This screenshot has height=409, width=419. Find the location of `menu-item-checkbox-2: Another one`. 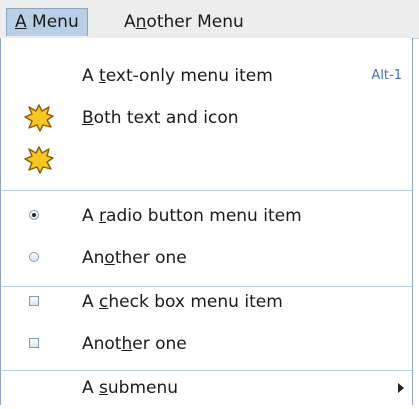

menu-item-checkbox-2: Another one is located at coordinates (207, 344).